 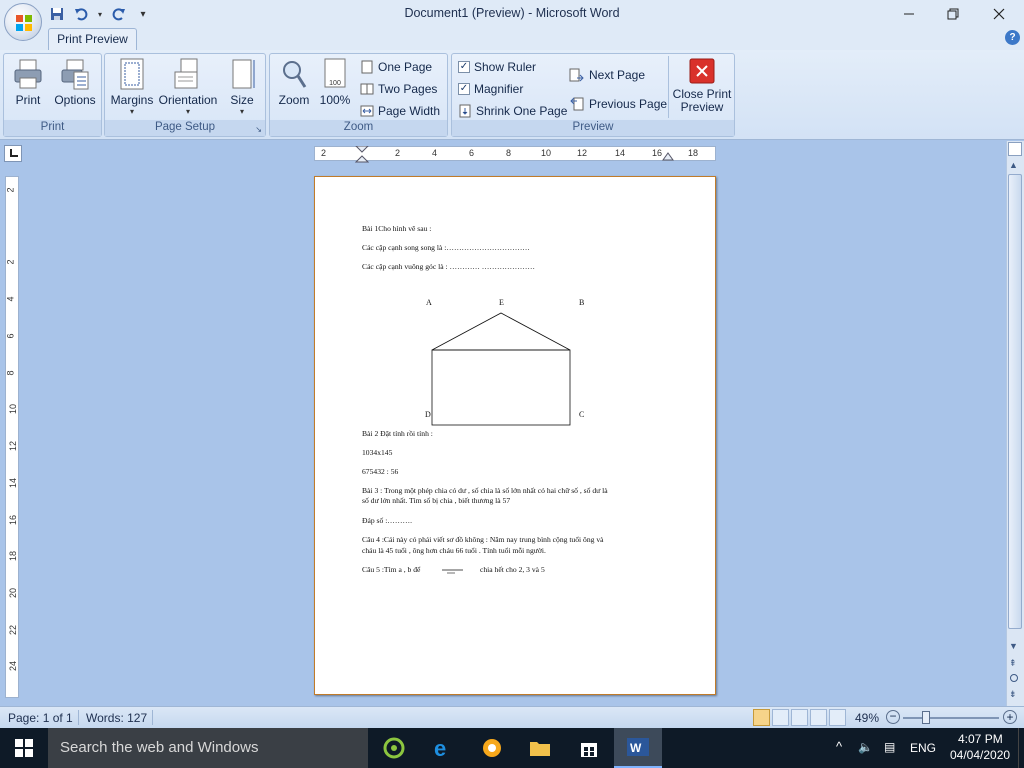 I want to click on previous-page-button: Previous Page, so click(x=618, y=104).